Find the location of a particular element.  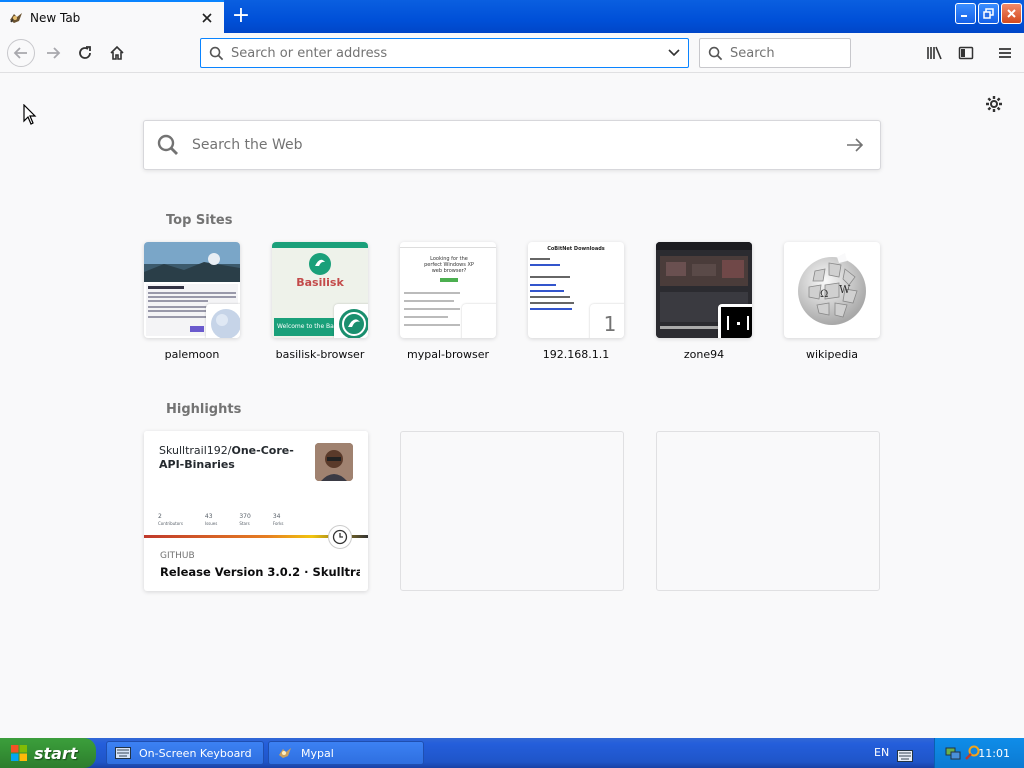

top-site-label: mypal-browser is located at coordinates (448, 354).